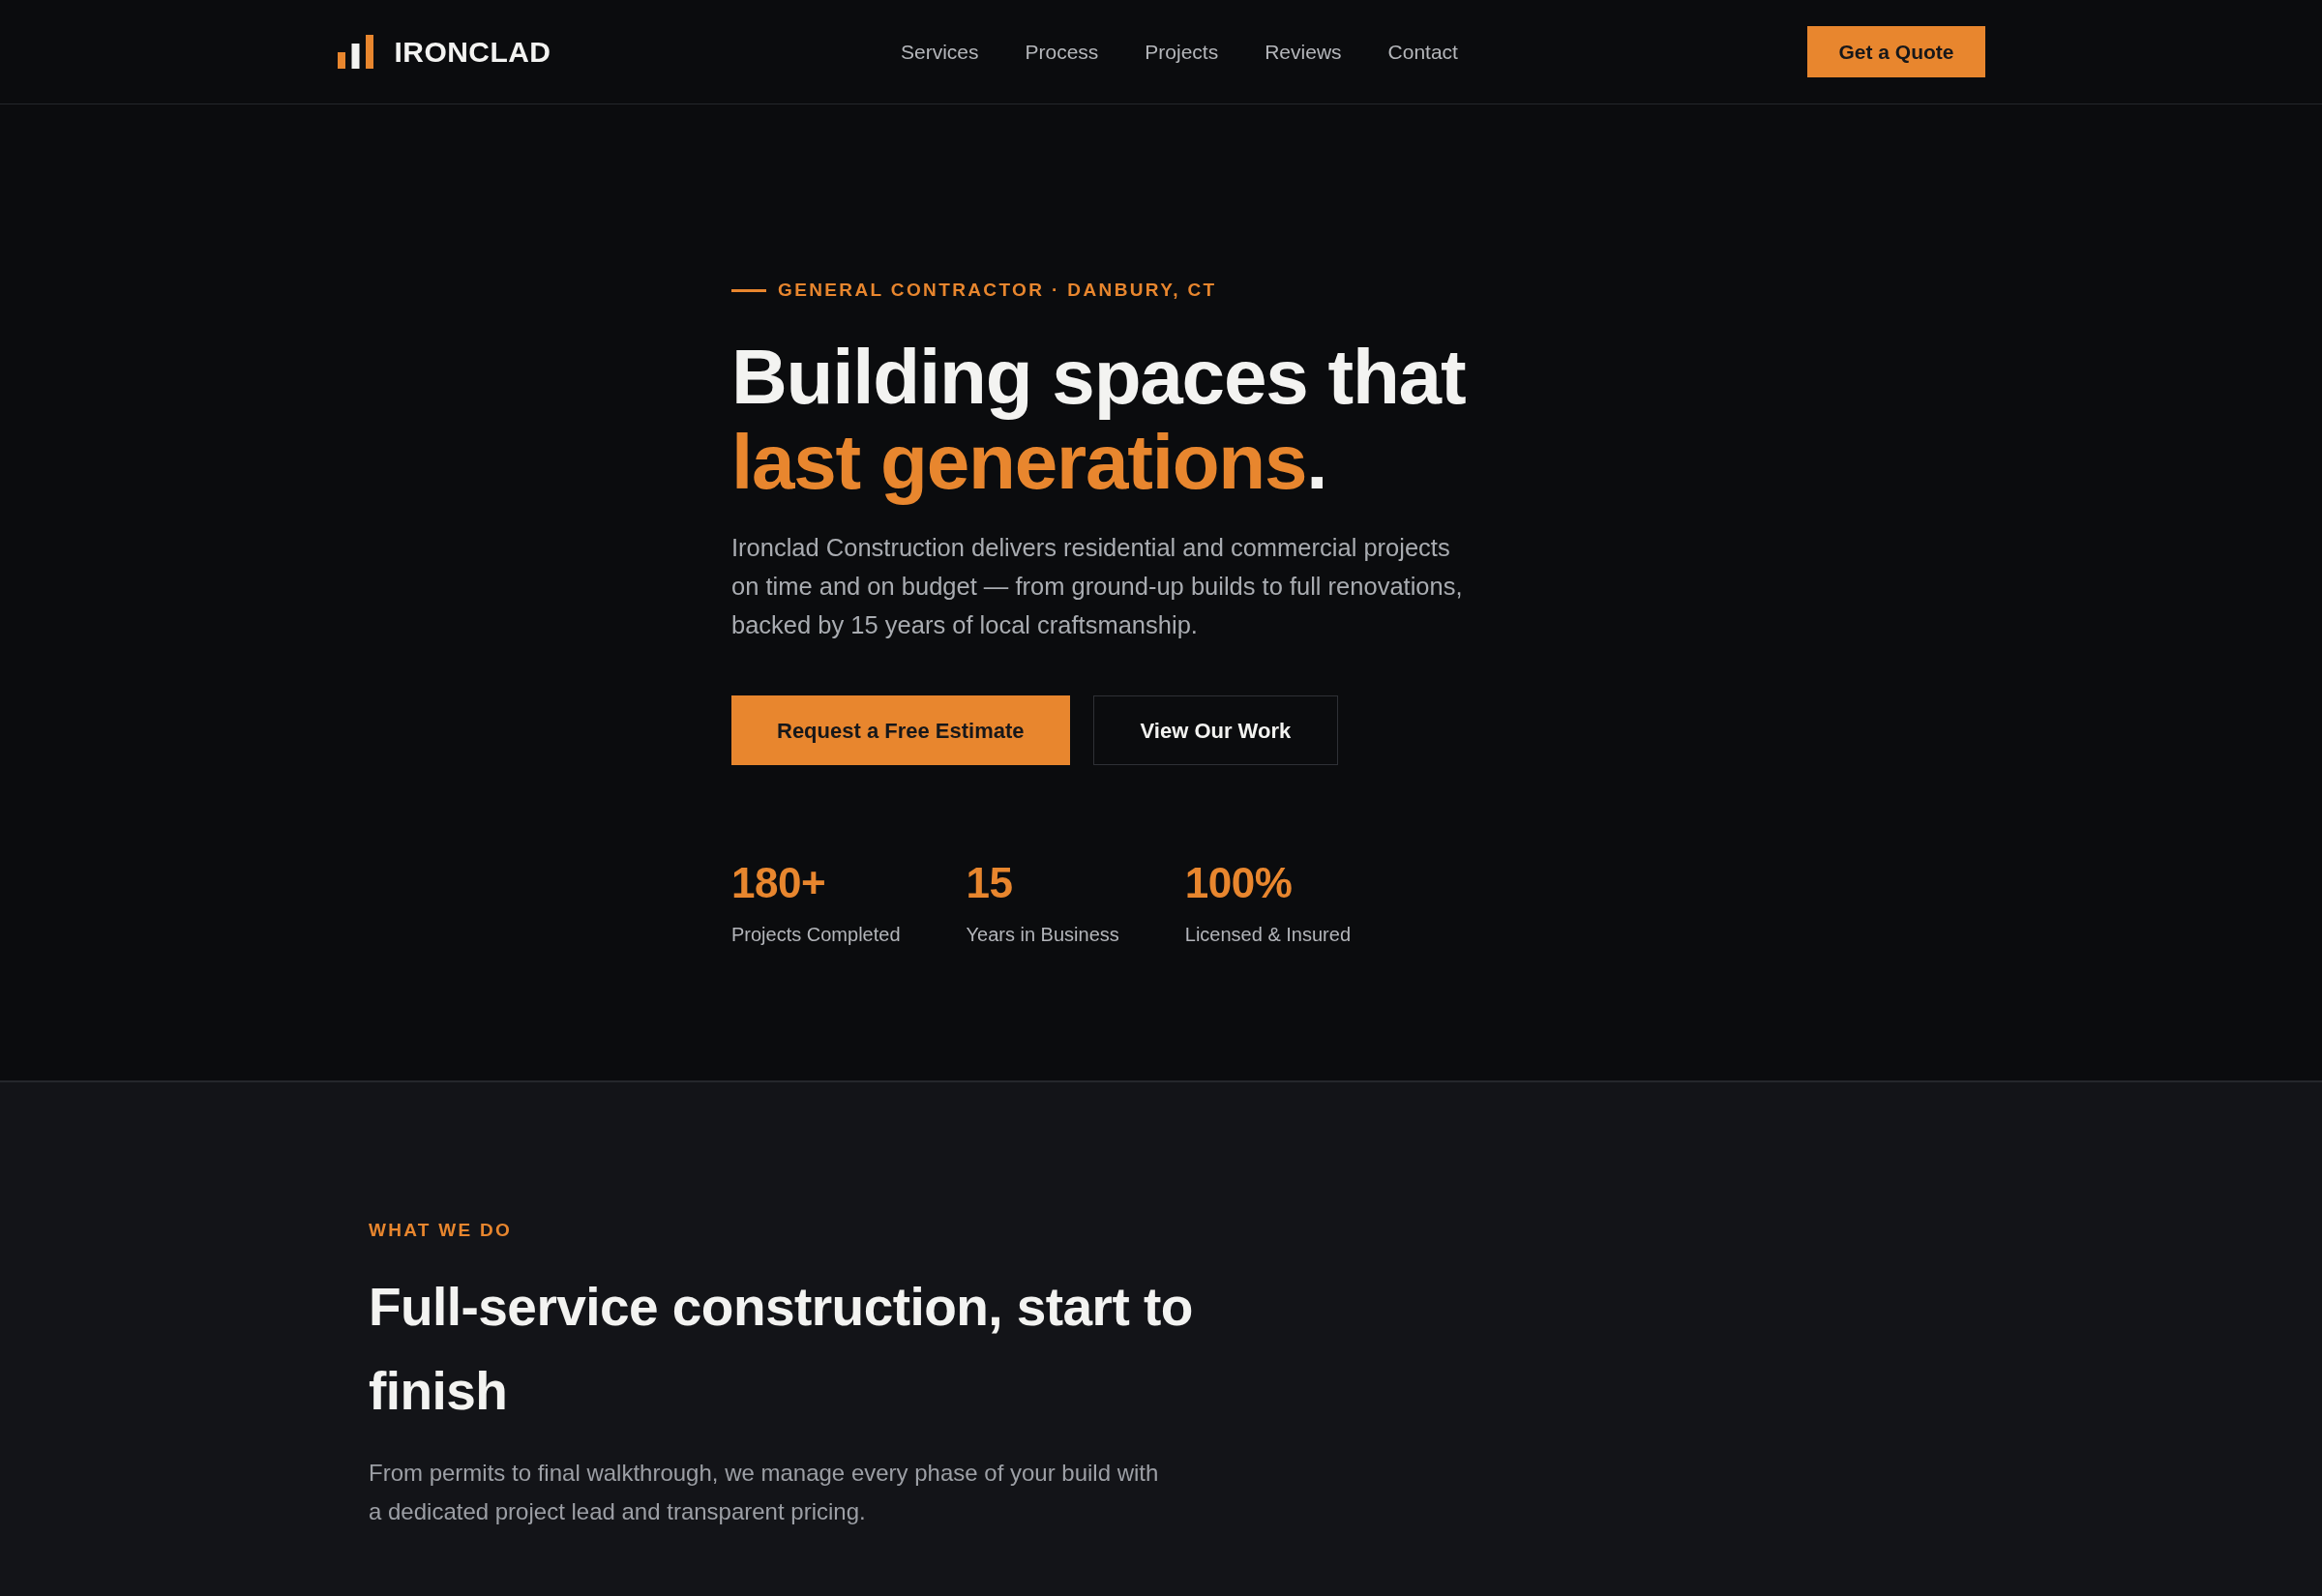 The width and height of the screenshot is (2322, 1596). Describe the element at coordinates (1042, 934) in the screenshot. I see `stat-label: Years in Business` at that location.